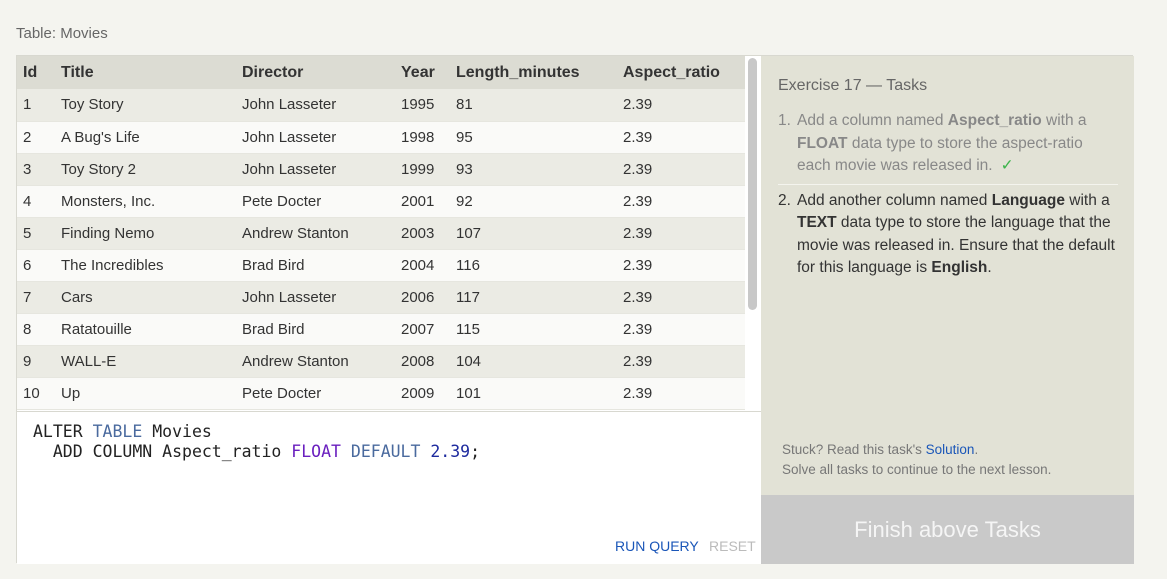 Image resolution: width=1167 pixels, height=579 pixels. What do you see at coordinates (36, 201) in the screenshot?
I see `cell-id: 4` at bounding box center [36, 201].